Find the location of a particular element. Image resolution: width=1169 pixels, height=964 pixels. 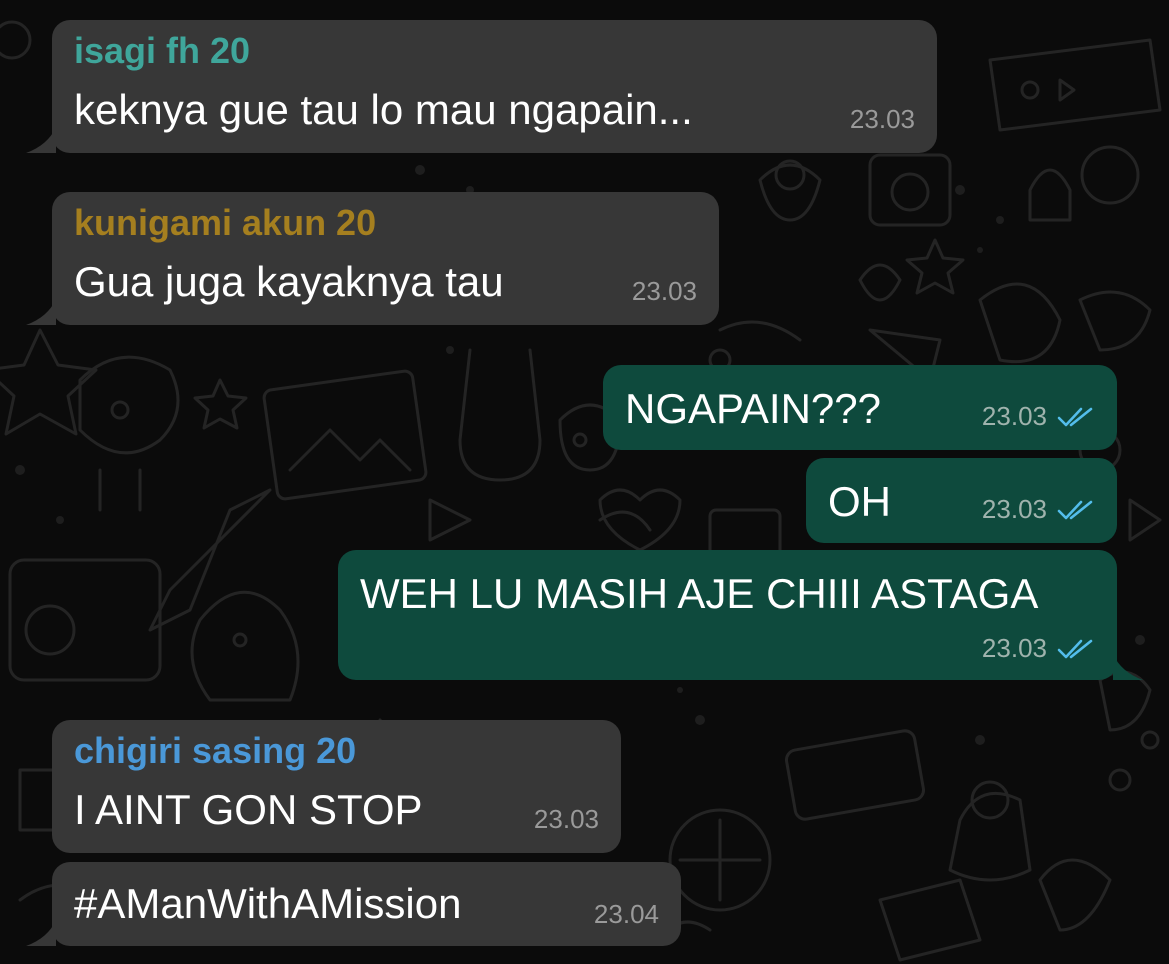

message-bubble-outgoing: OH 23.03 is located at coordinates (961, 500).